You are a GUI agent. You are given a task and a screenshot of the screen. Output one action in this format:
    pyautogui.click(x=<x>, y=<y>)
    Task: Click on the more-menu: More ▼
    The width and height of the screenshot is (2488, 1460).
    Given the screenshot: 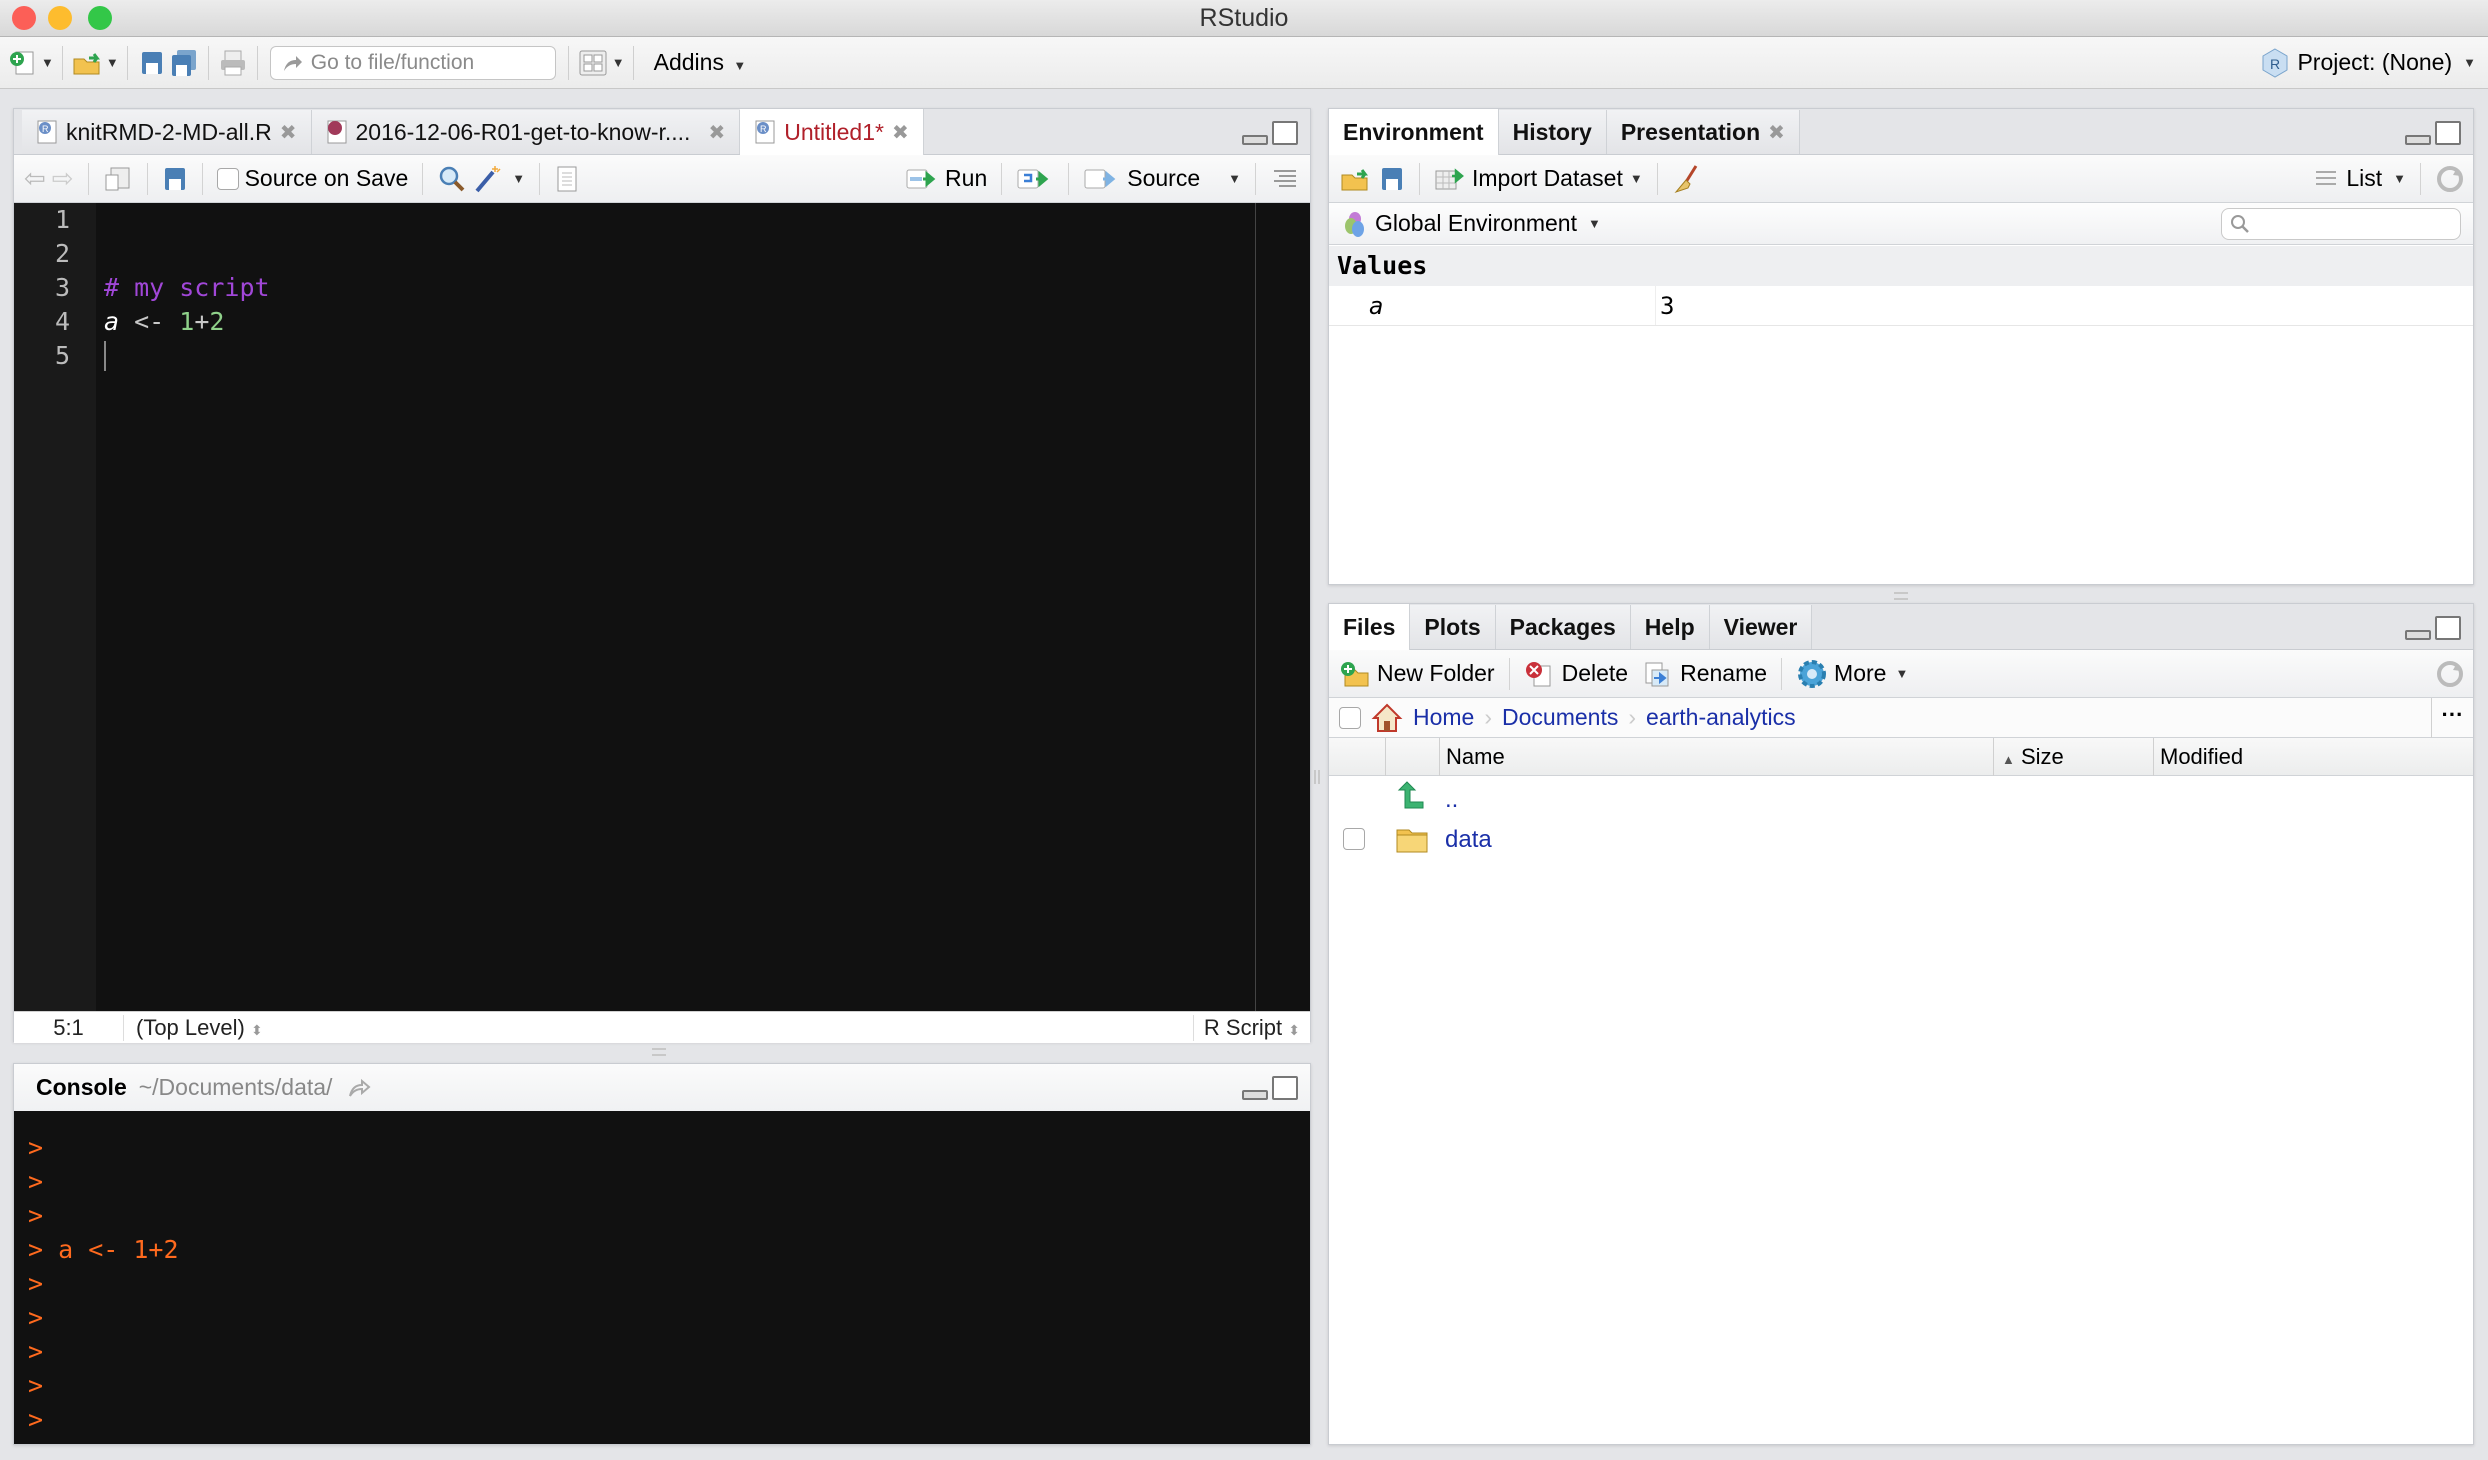 What is the action you would take?
    pyautogui.click(x=1852, y=674)
    